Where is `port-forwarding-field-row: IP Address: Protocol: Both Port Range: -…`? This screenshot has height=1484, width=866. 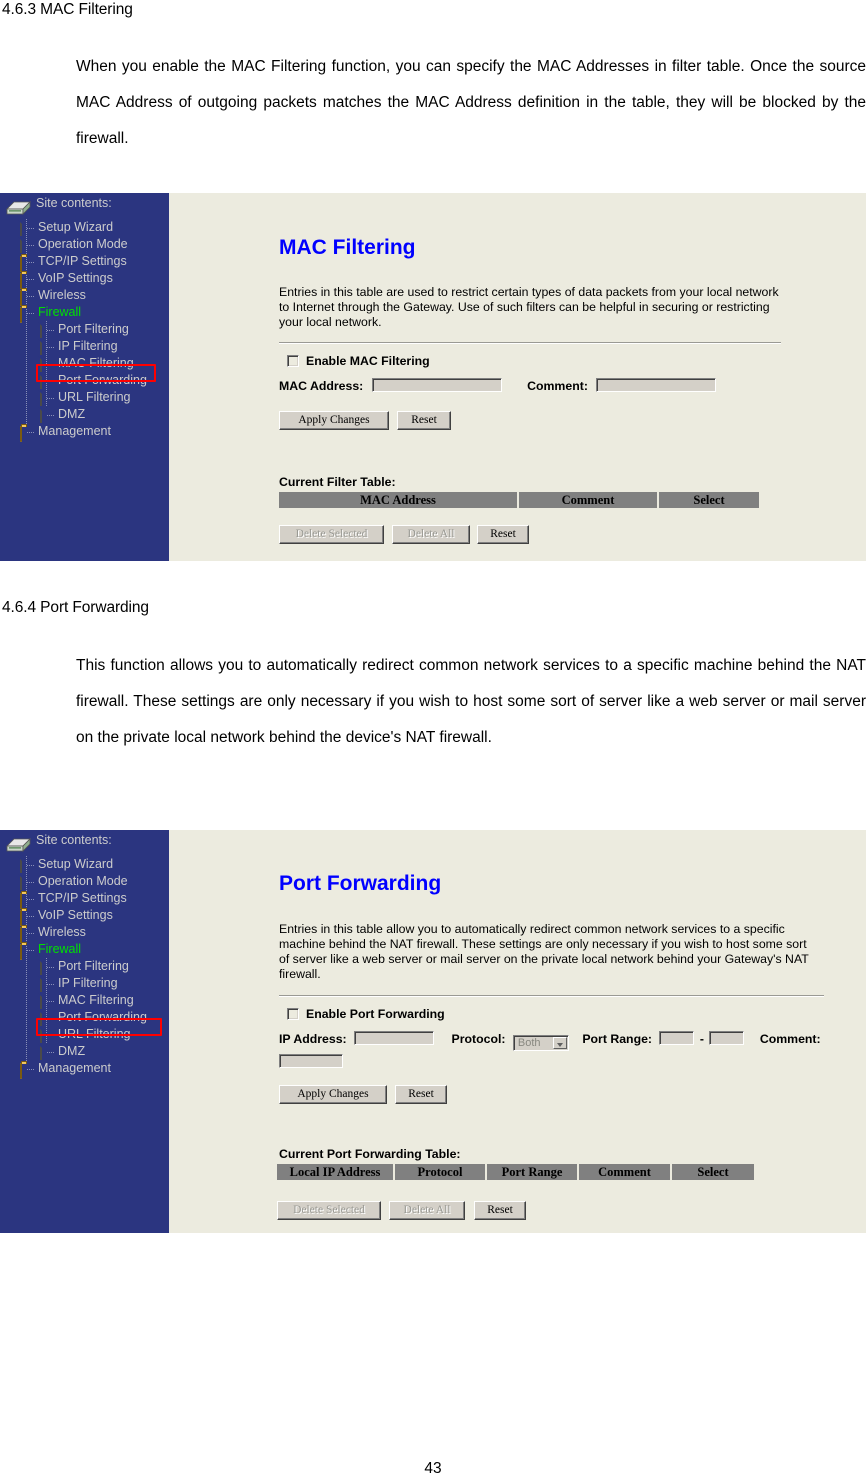
port-forwarding-field-row: IP Address: Protocol: Both Port Range: -… is located at coordinates (559, 1050).